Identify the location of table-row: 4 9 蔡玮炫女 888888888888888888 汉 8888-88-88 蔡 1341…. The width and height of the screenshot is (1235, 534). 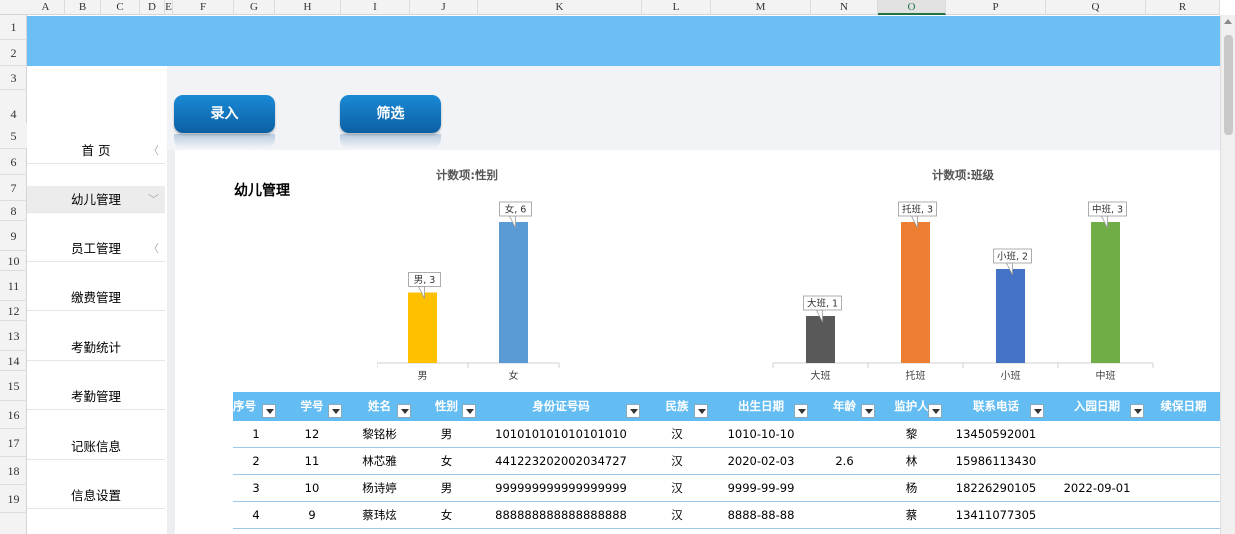
(726, 515).